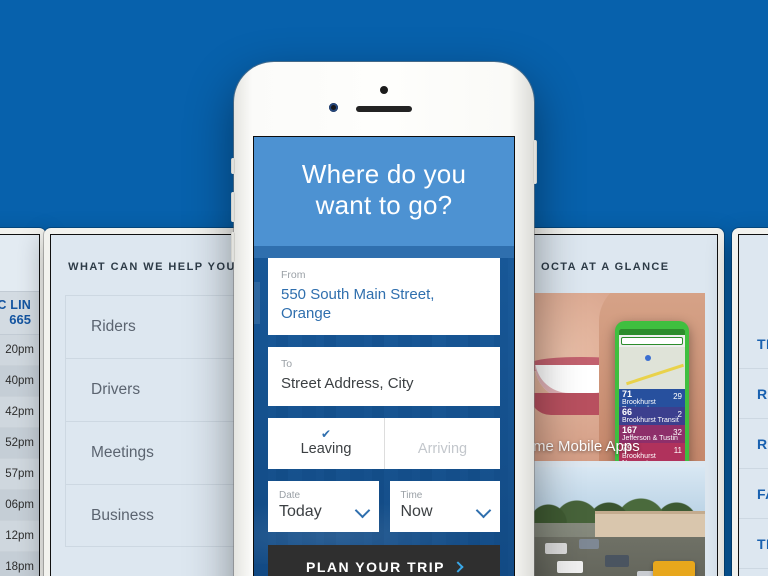 This screenshot has width=768, height=576. I want to click on help-panel-list: Riders Drivers Meetings Business, so click(152, 421).